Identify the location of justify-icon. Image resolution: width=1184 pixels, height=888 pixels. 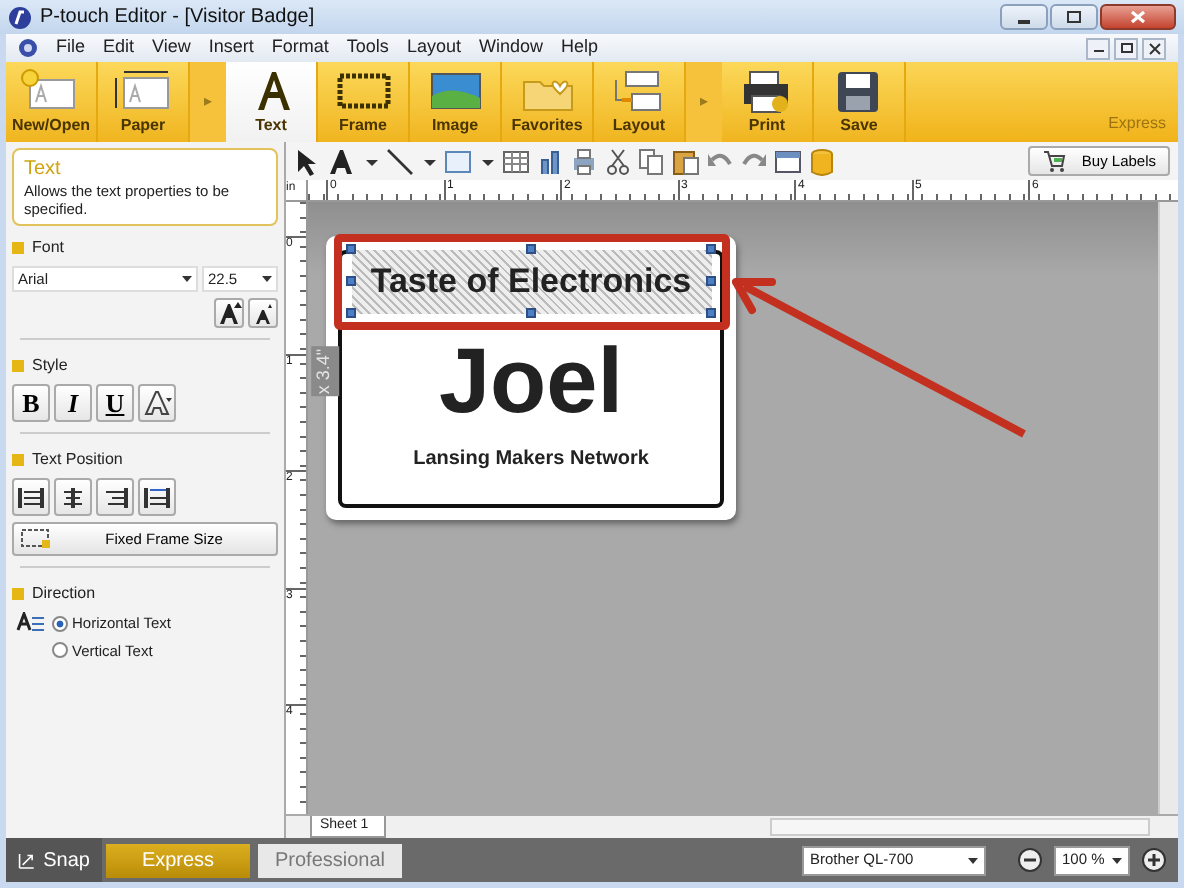
(157, 497).